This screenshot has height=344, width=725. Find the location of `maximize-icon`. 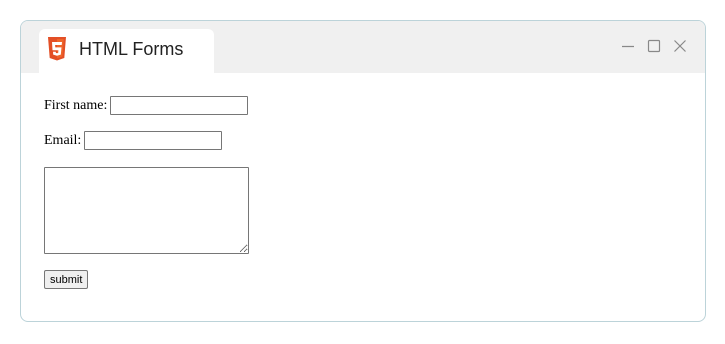

maximize-icon is located at coordinates (654, 46).